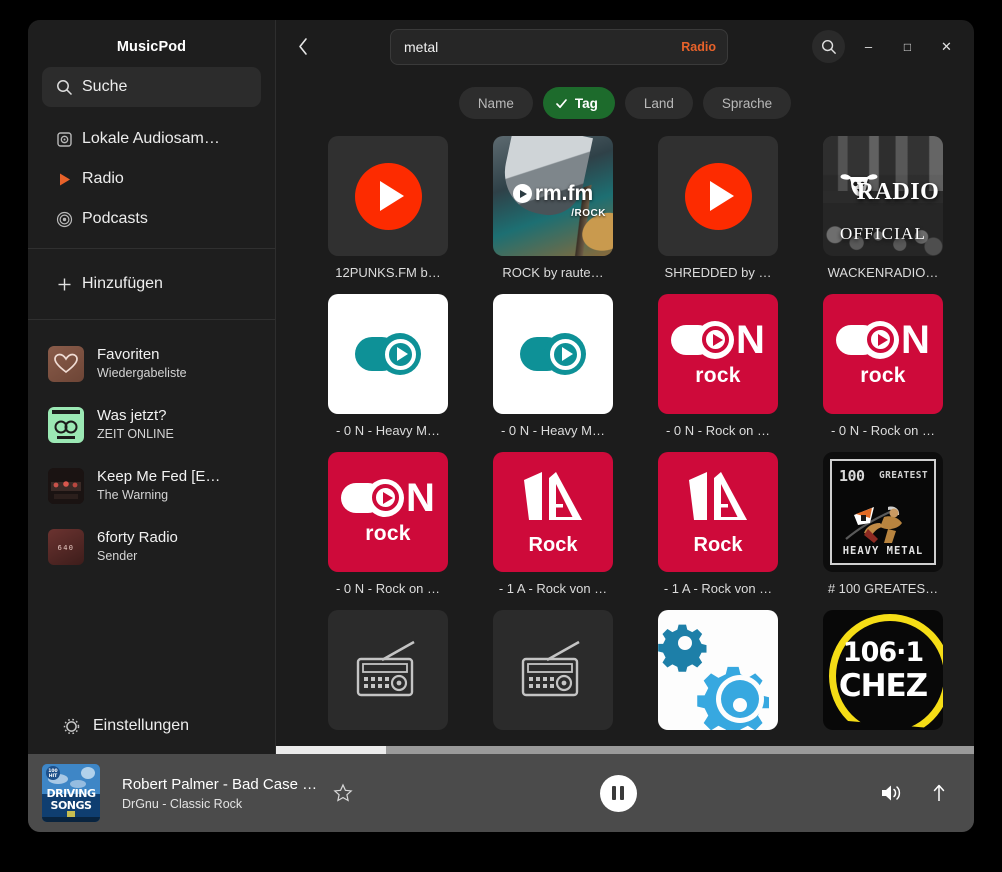 The image size is (1002, 872). What do you see at coordinates (873, 524) in the screenshot?
I see `warrior-icon` at bounding box center [873, 524].